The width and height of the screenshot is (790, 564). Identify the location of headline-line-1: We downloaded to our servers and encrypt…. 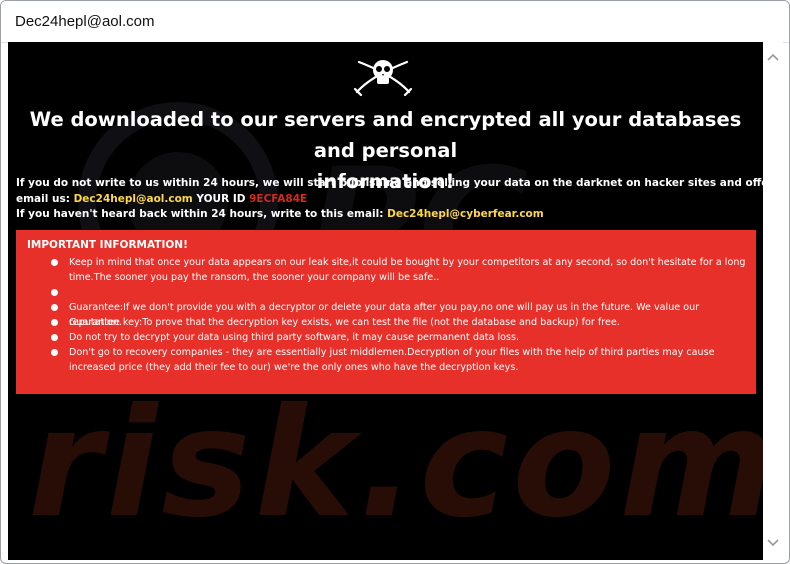
(385, 135).